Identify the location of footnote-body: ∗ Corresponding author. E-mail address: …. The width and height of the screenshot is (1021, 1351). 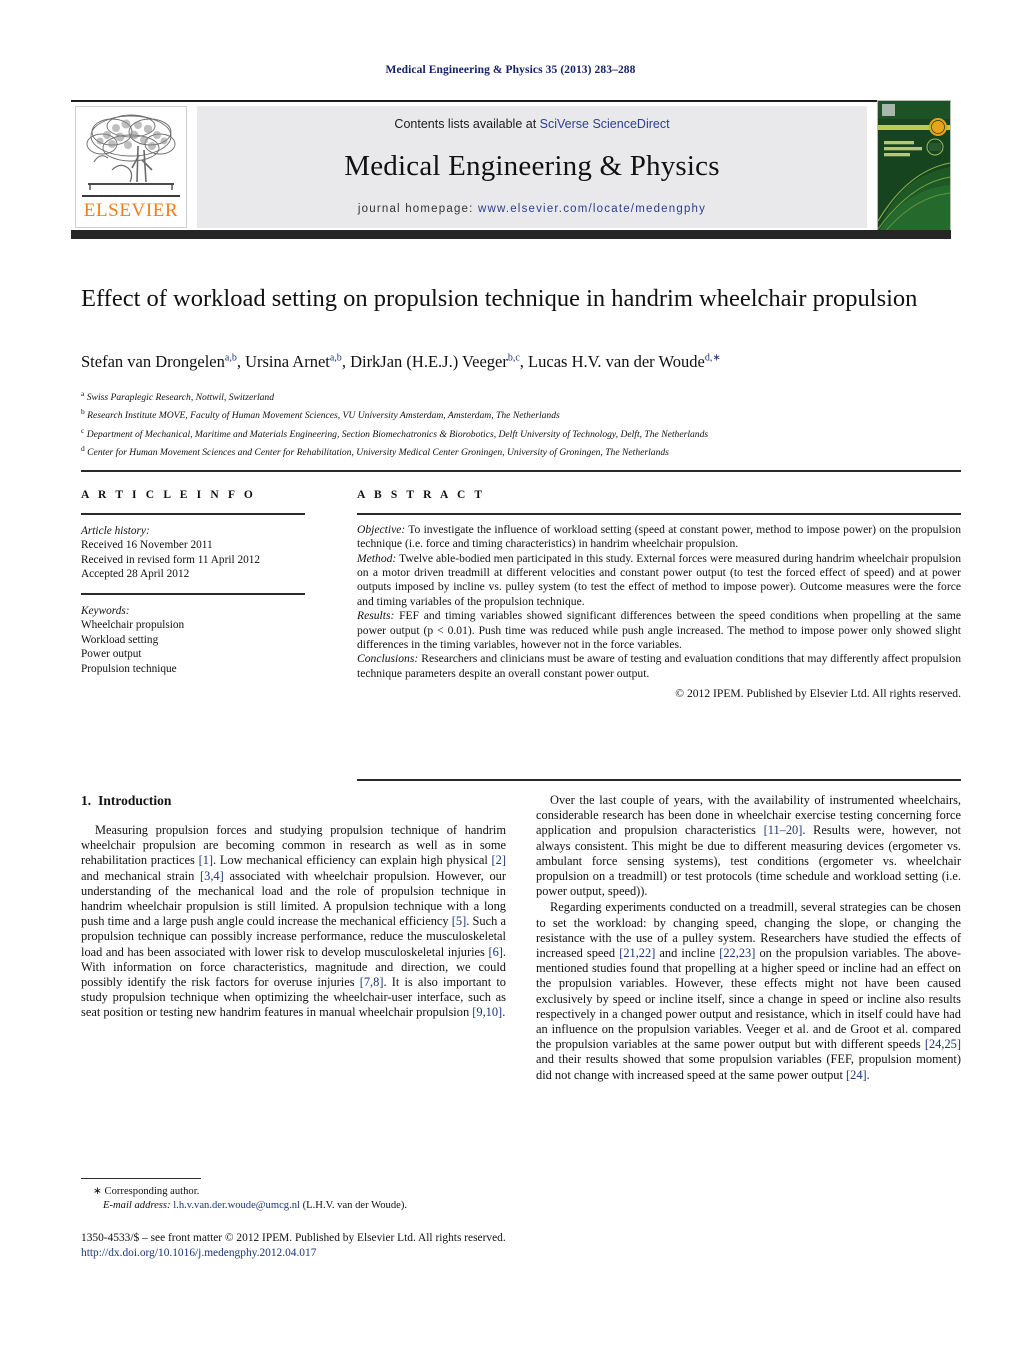
(293, 1198).